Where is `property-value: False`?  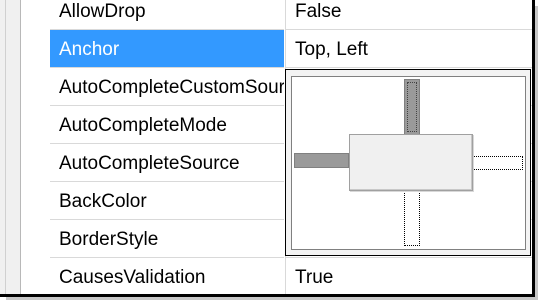
property-value: False is located at coordinates (318, 11).